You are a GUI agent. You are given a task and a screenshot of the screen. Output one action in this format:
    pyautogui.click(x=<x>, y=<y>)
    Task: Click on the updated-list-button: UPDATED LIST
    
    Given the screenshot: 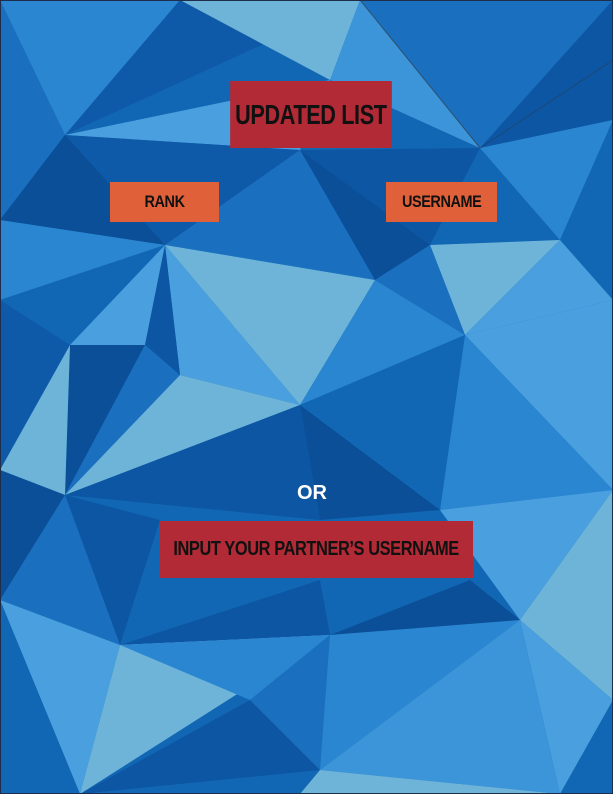 What is the action you would take?
    pyautogui.click(x=311, y=114)
    